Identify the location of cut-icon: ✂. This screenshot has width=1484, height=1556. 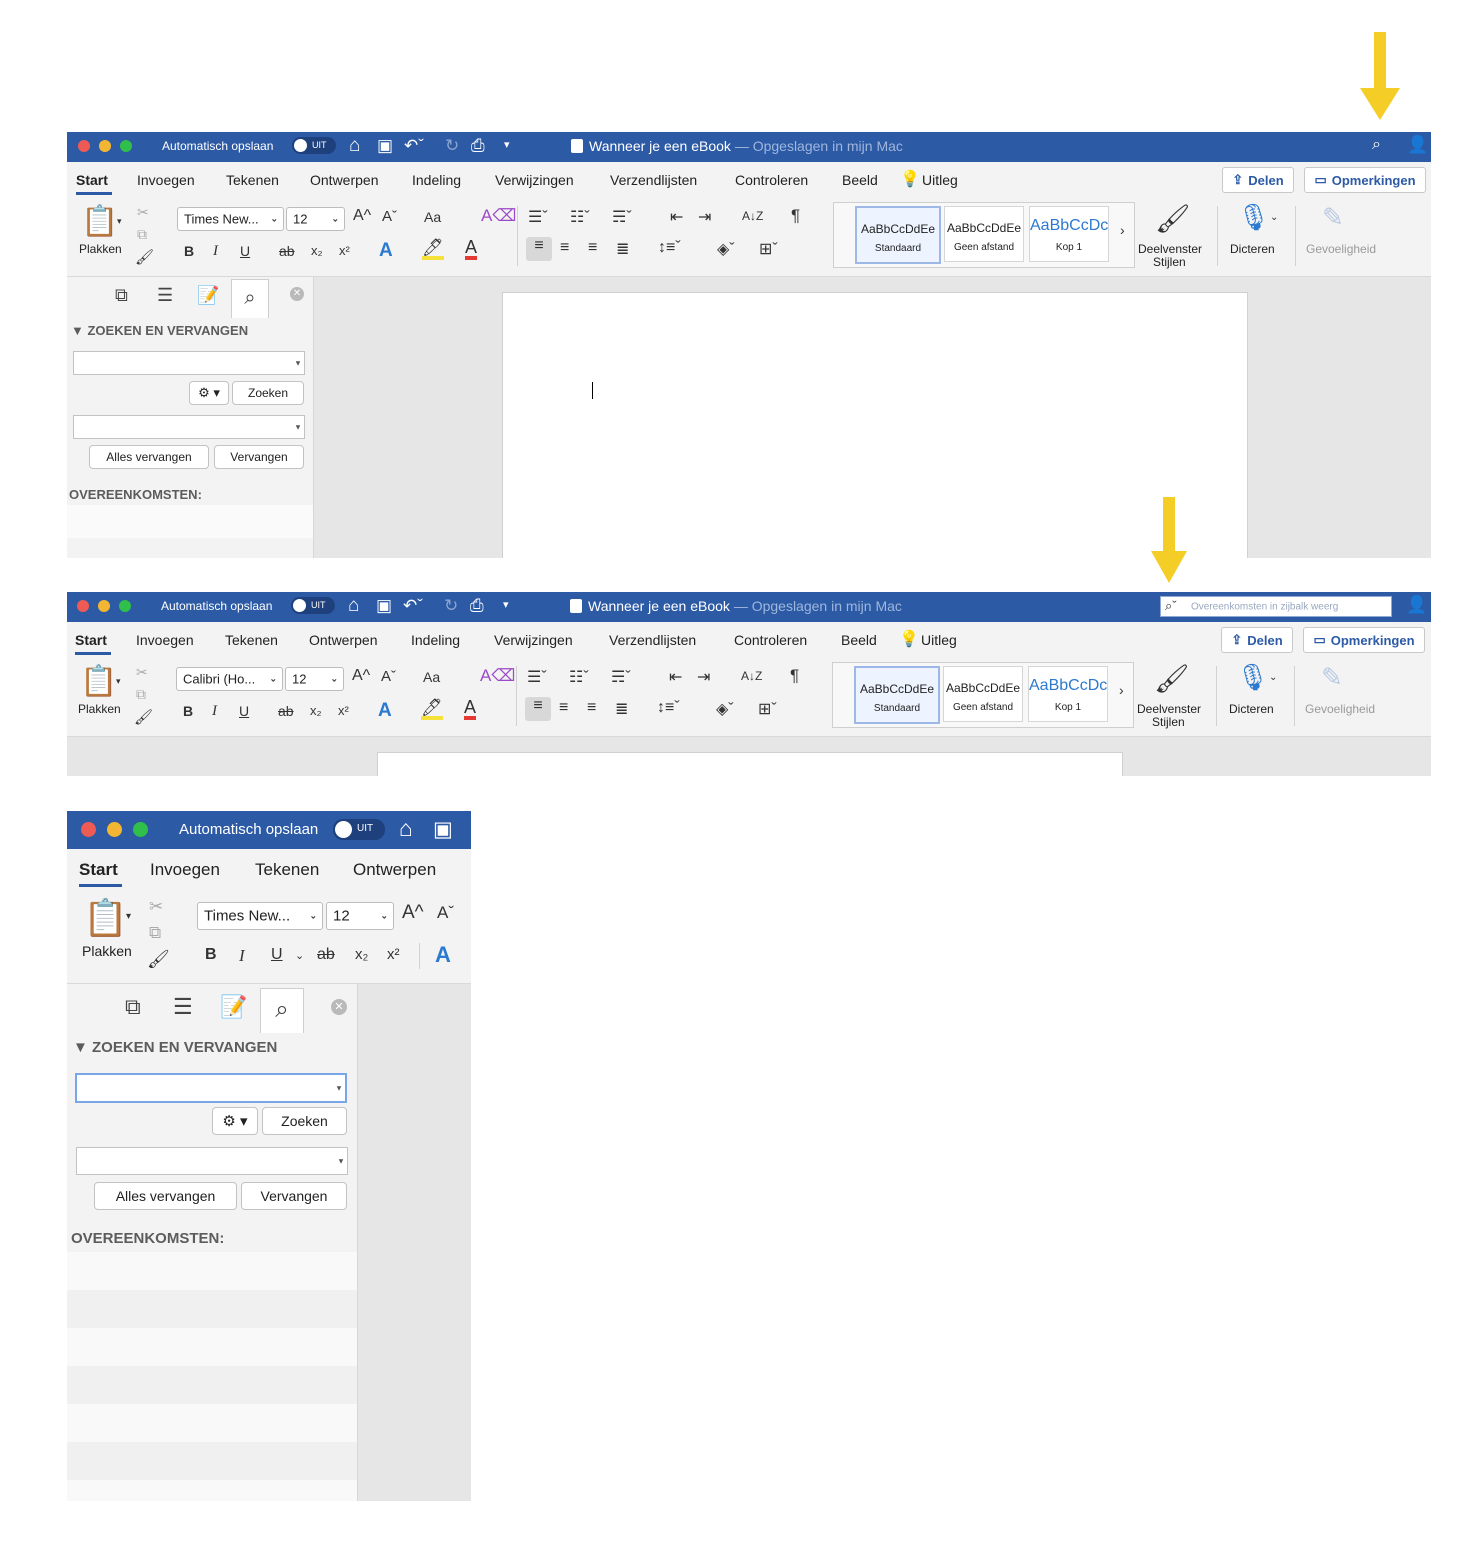
(143, 212).